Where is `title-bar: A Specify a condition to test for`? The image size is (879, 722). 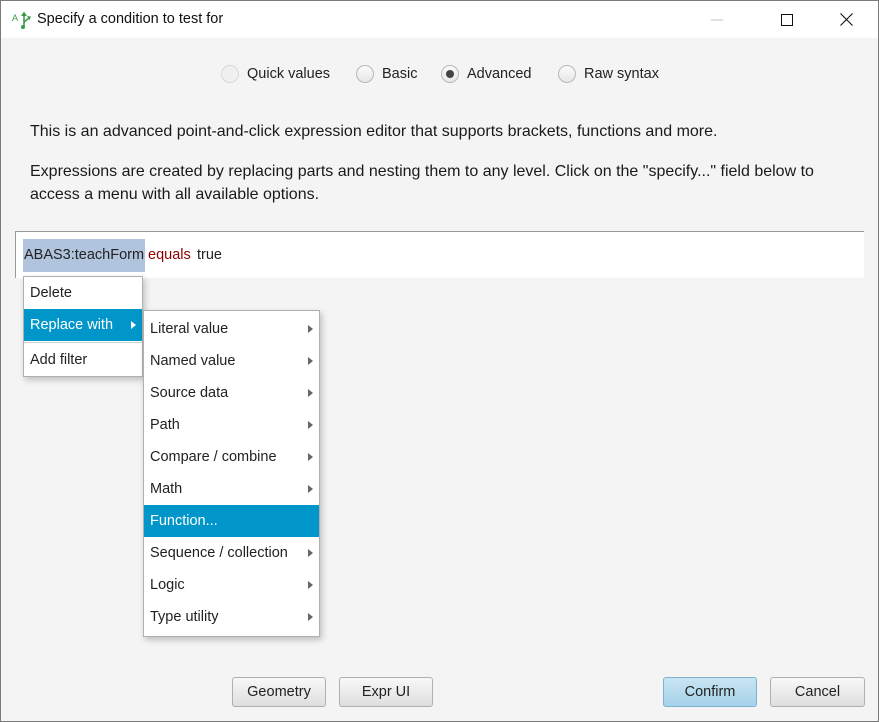
title-bar: A Specify a condition to test for is located at coordinates (439, 19).